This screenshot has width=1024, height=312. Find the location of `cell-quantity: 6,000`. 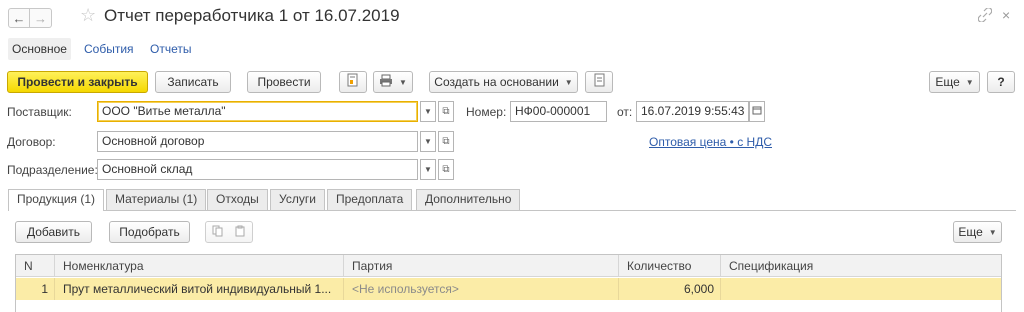

cell-quantity: 6,000 is located at coordinates (670, 289).